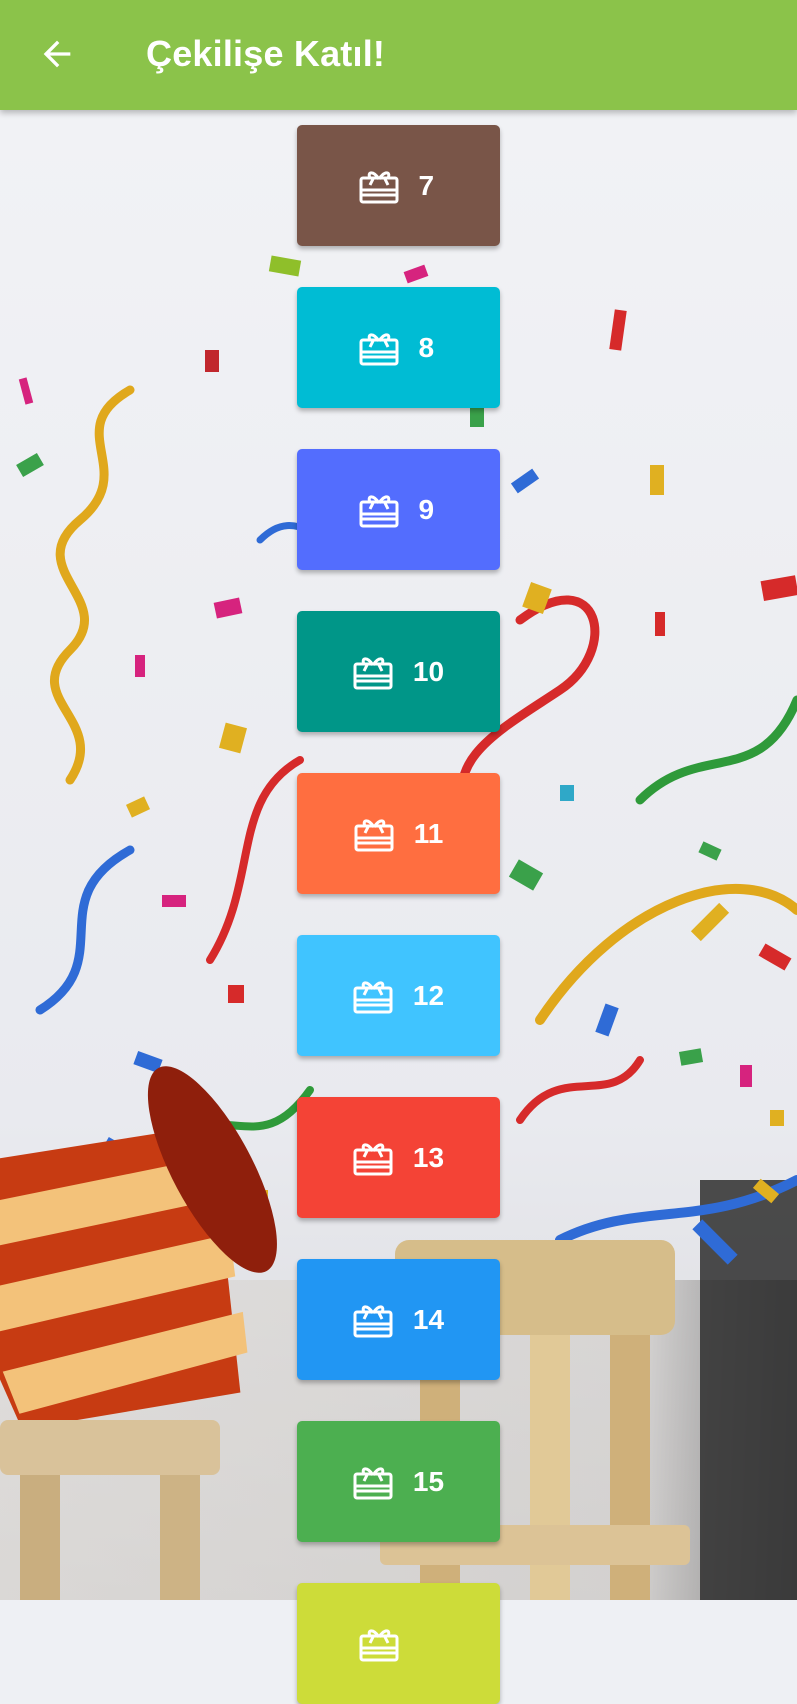  I want to click on ticket-number: 14, so click(428, 1319).